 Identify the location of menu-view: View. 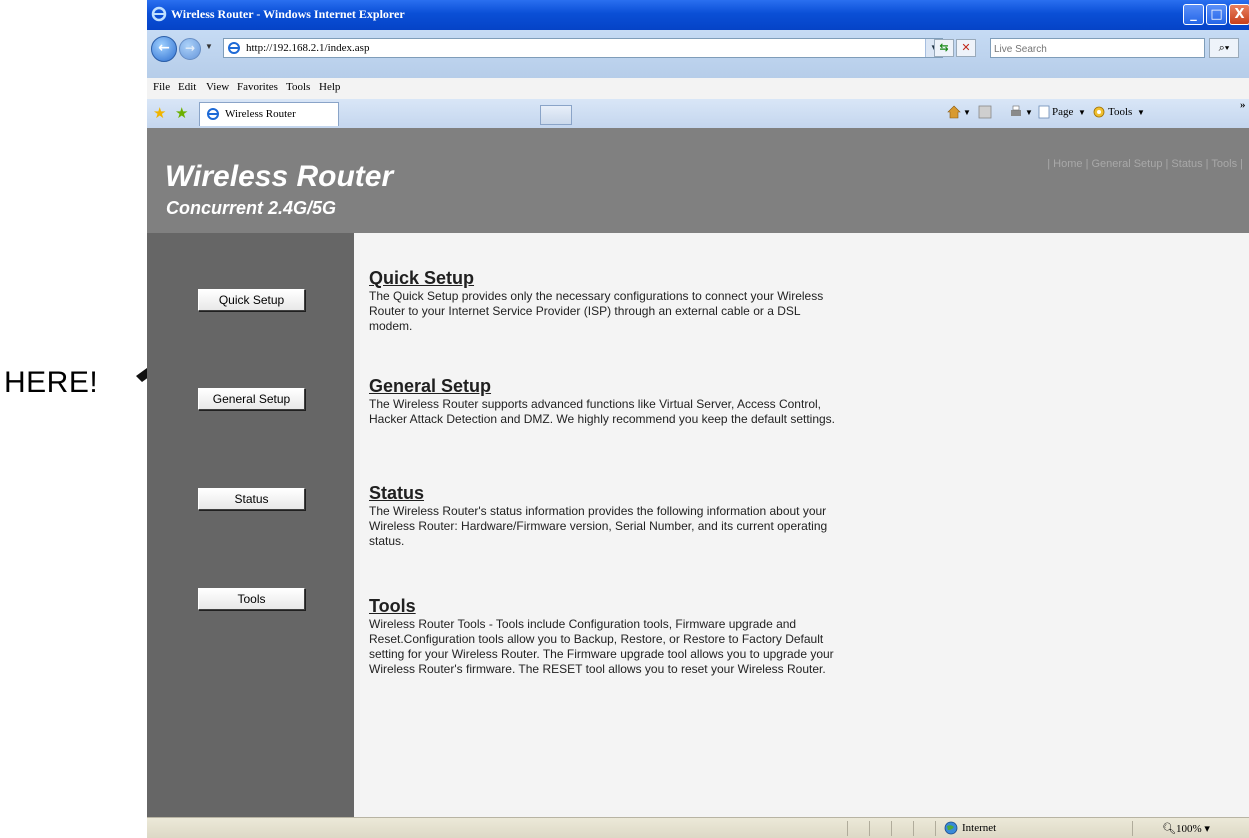
(217, 87).